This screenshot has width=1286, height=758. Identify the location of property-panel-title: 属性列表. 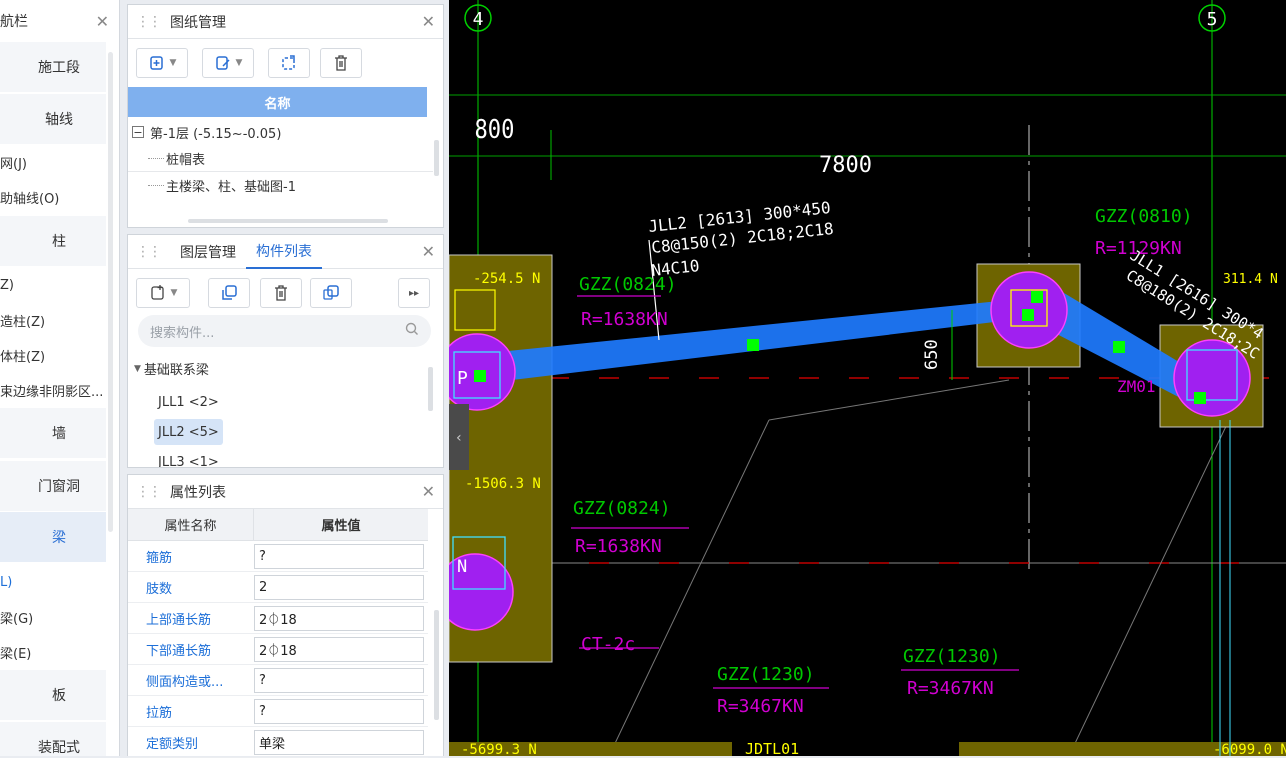
(198, 492).